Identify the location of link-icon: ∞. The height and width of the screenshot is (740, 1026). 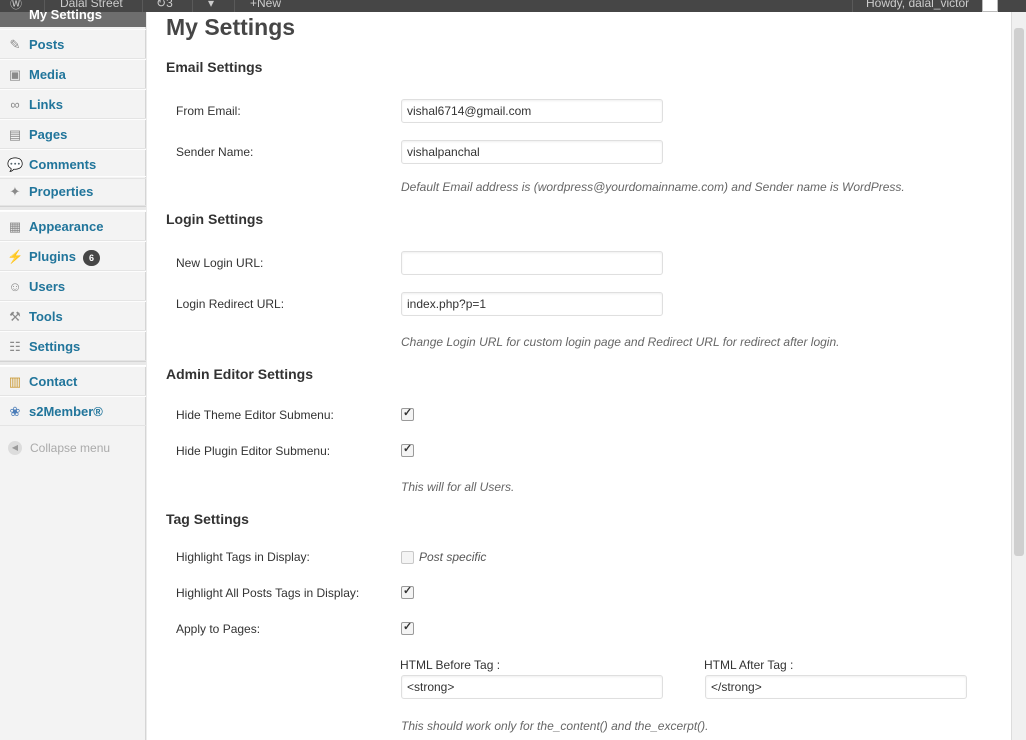
(15, 104).